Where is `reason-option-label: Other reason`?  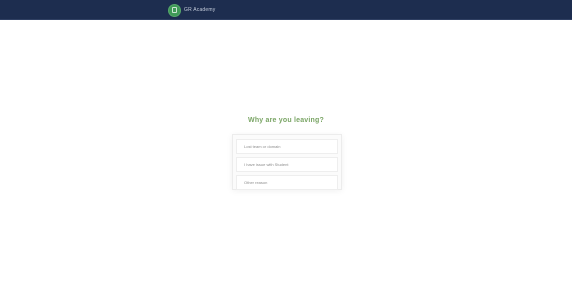
reason-option-label: Other reason is located at coordinates (256, 182).